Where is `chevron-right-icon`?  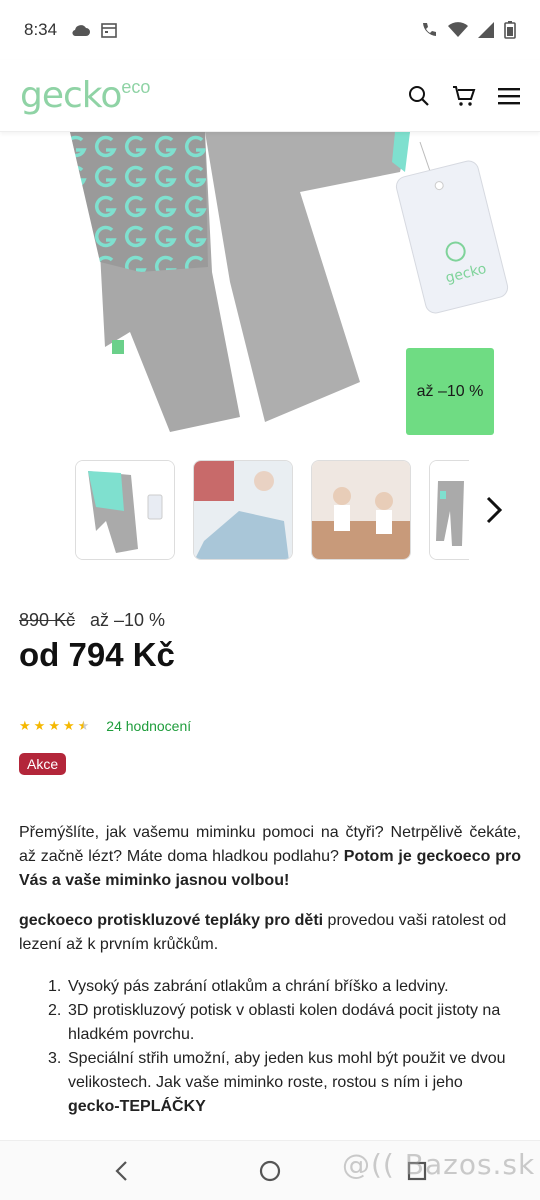 chevron-right-icon is located at coordinates (494, 510).